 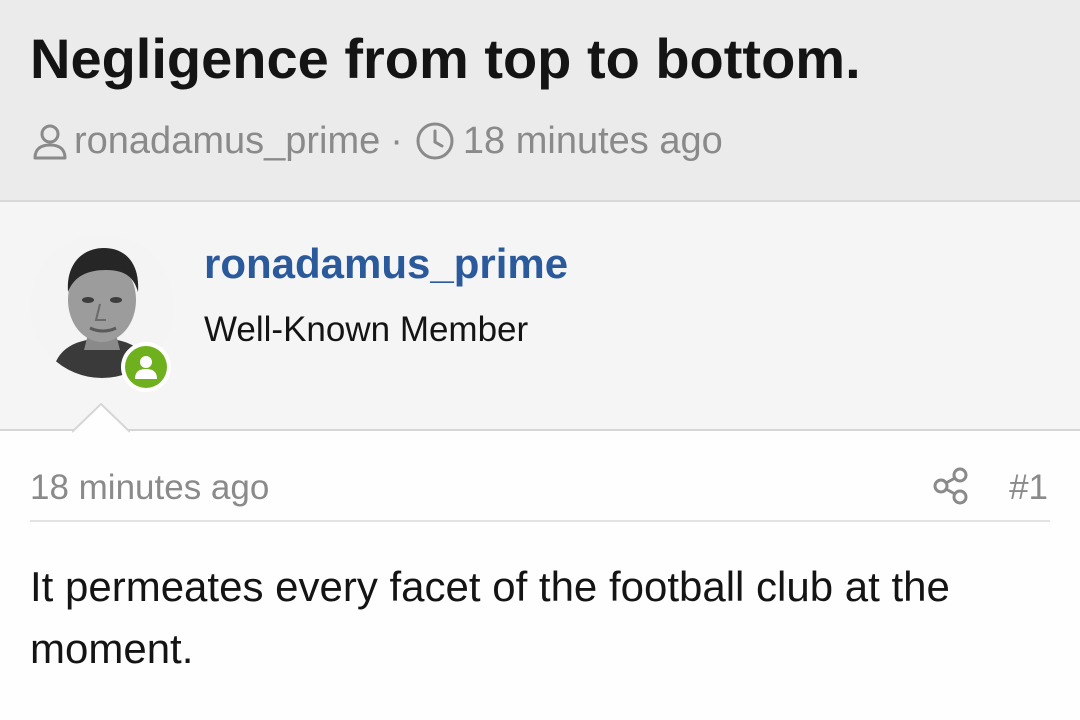 I want to click on user-icon, so click(x=50, y=141).